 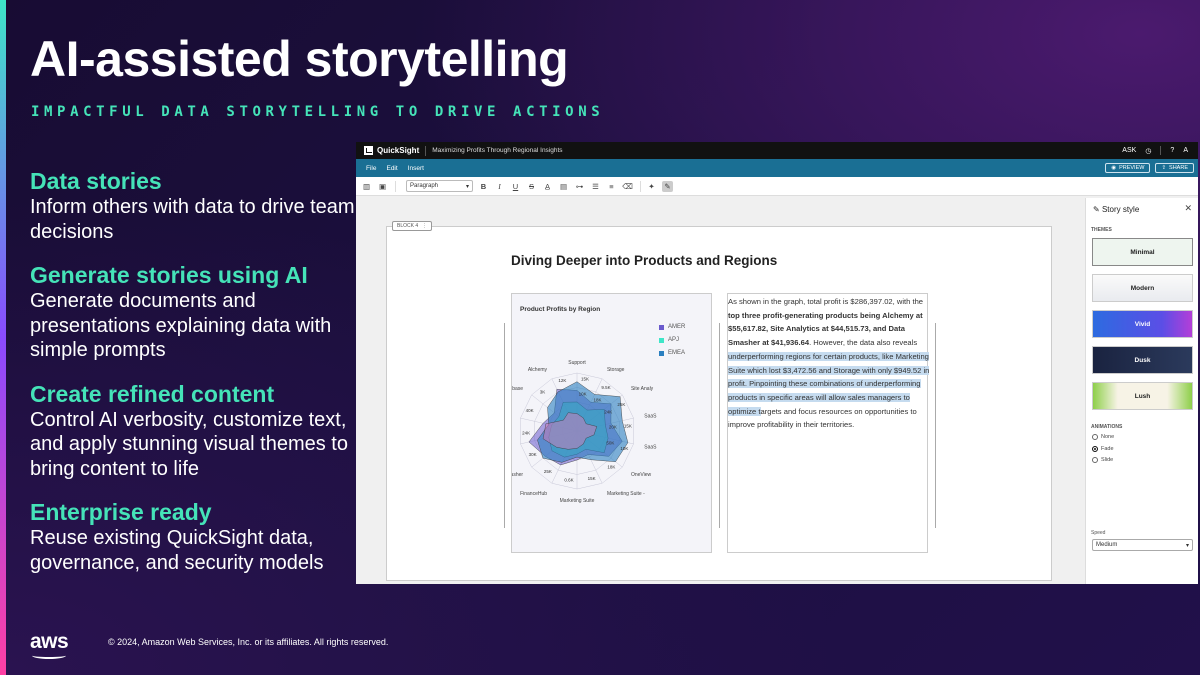 I want to click on radio-slide, so click(x=1095, y=460).